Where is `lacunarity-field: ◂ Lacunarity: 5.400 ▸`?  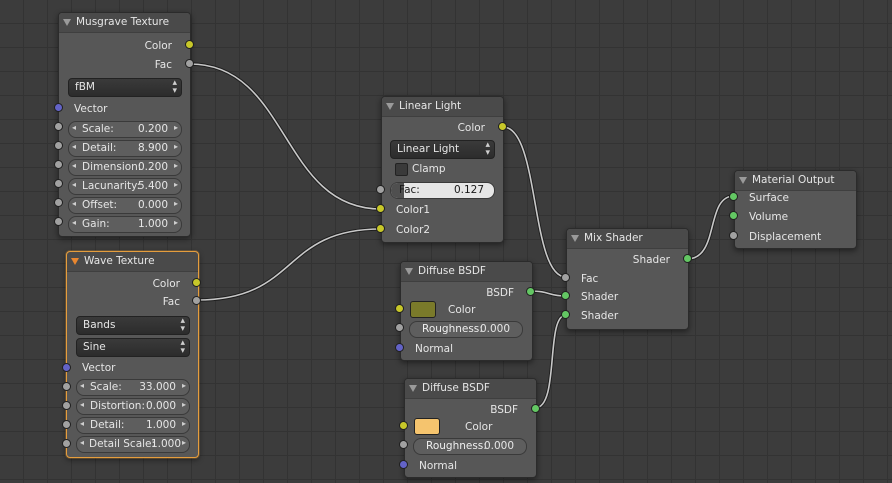 lacunarity-field: ◂ Lacunarity: 5.400 ▸ is located at coordinates (125, 186).